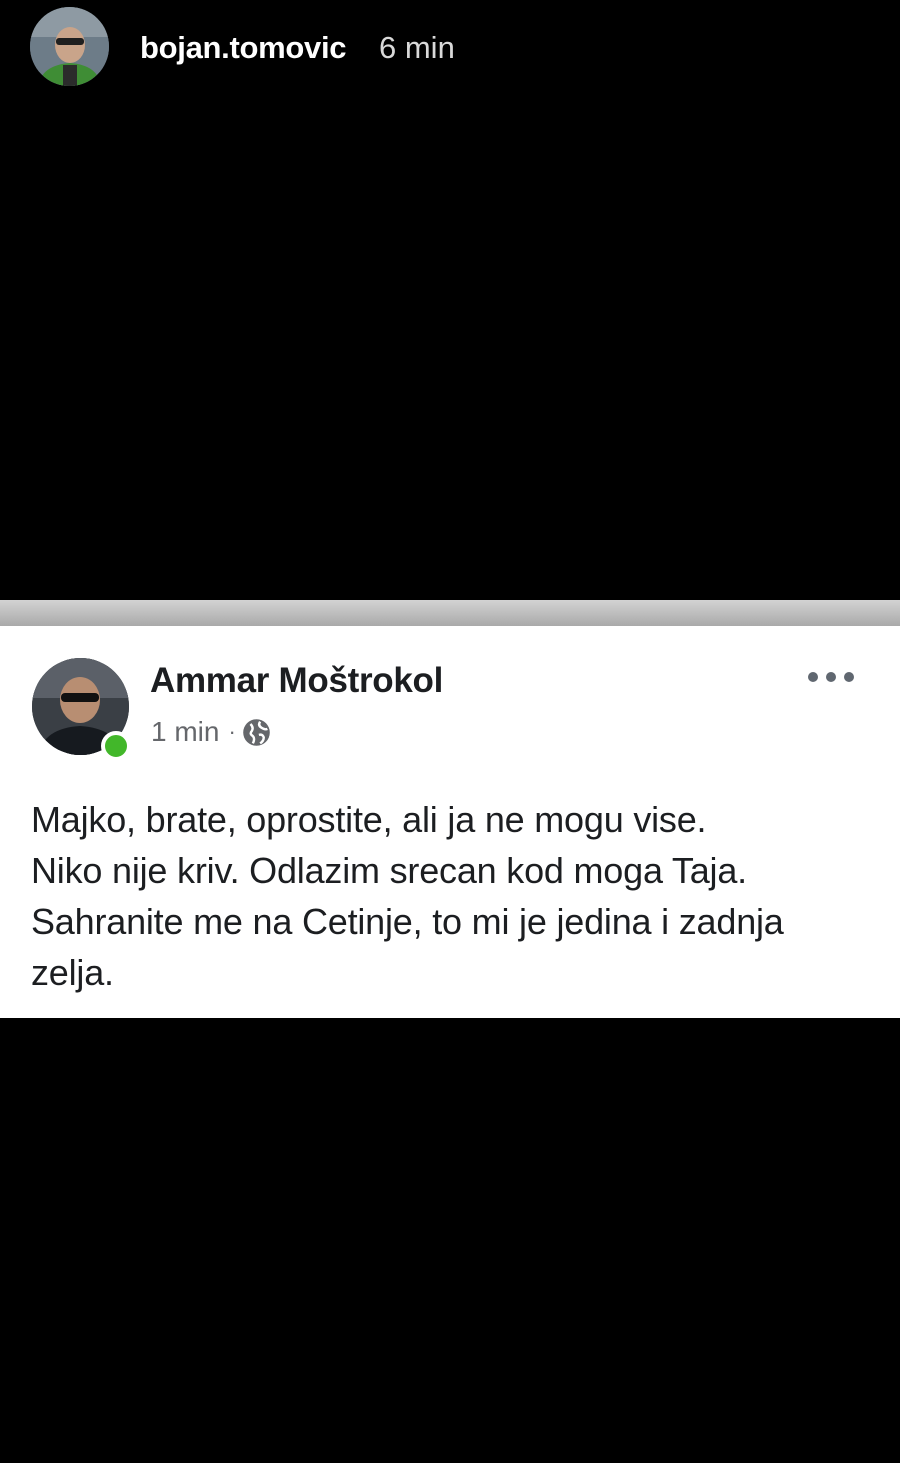 This screenshot has height=1463, width=900. I want to click on profile-photo-icon, so click(69, 46).